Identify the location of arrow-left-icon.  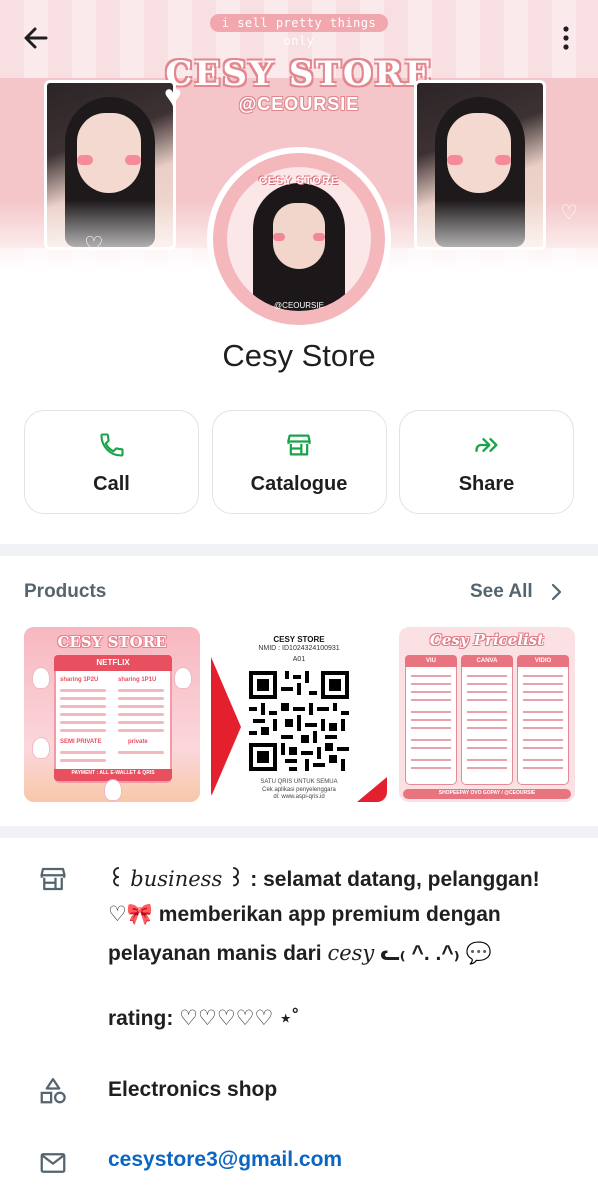
(36, 38).